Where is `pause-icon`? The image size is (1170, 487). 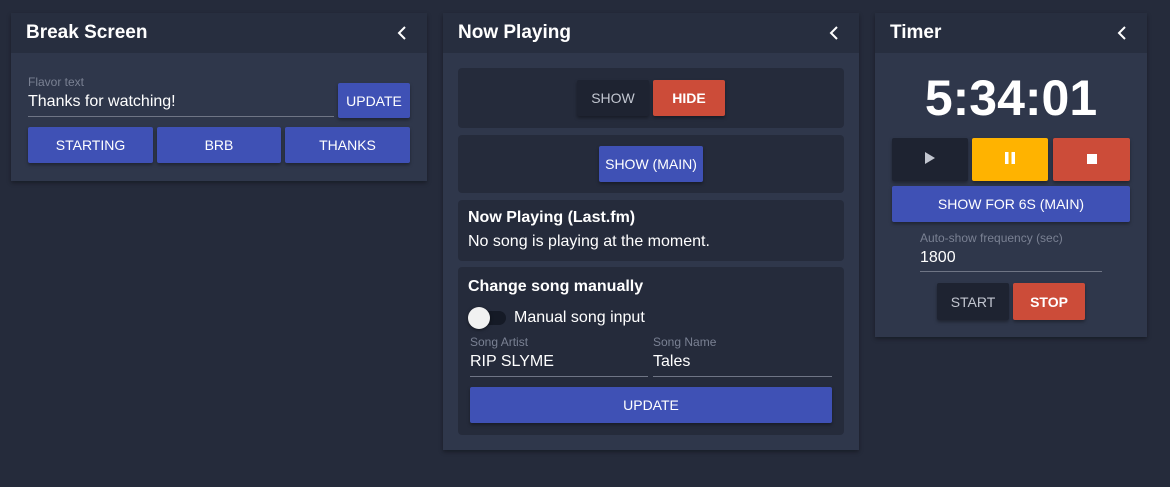 pause-icon is located at coordinates (1010, 159).